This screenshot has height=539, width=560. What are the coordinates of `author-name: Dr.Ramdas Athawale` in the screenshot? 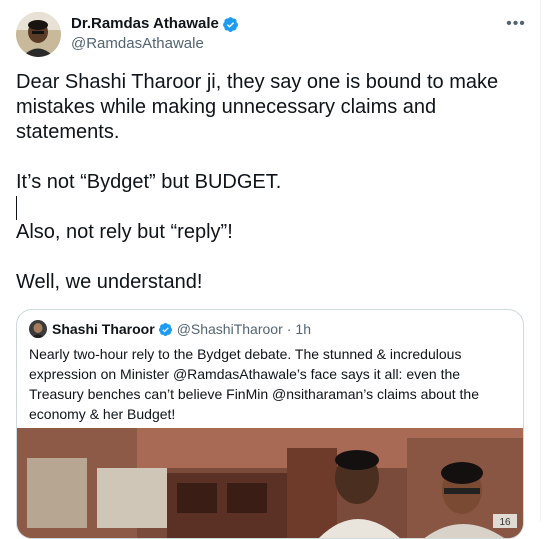 It's located at (145, 24).